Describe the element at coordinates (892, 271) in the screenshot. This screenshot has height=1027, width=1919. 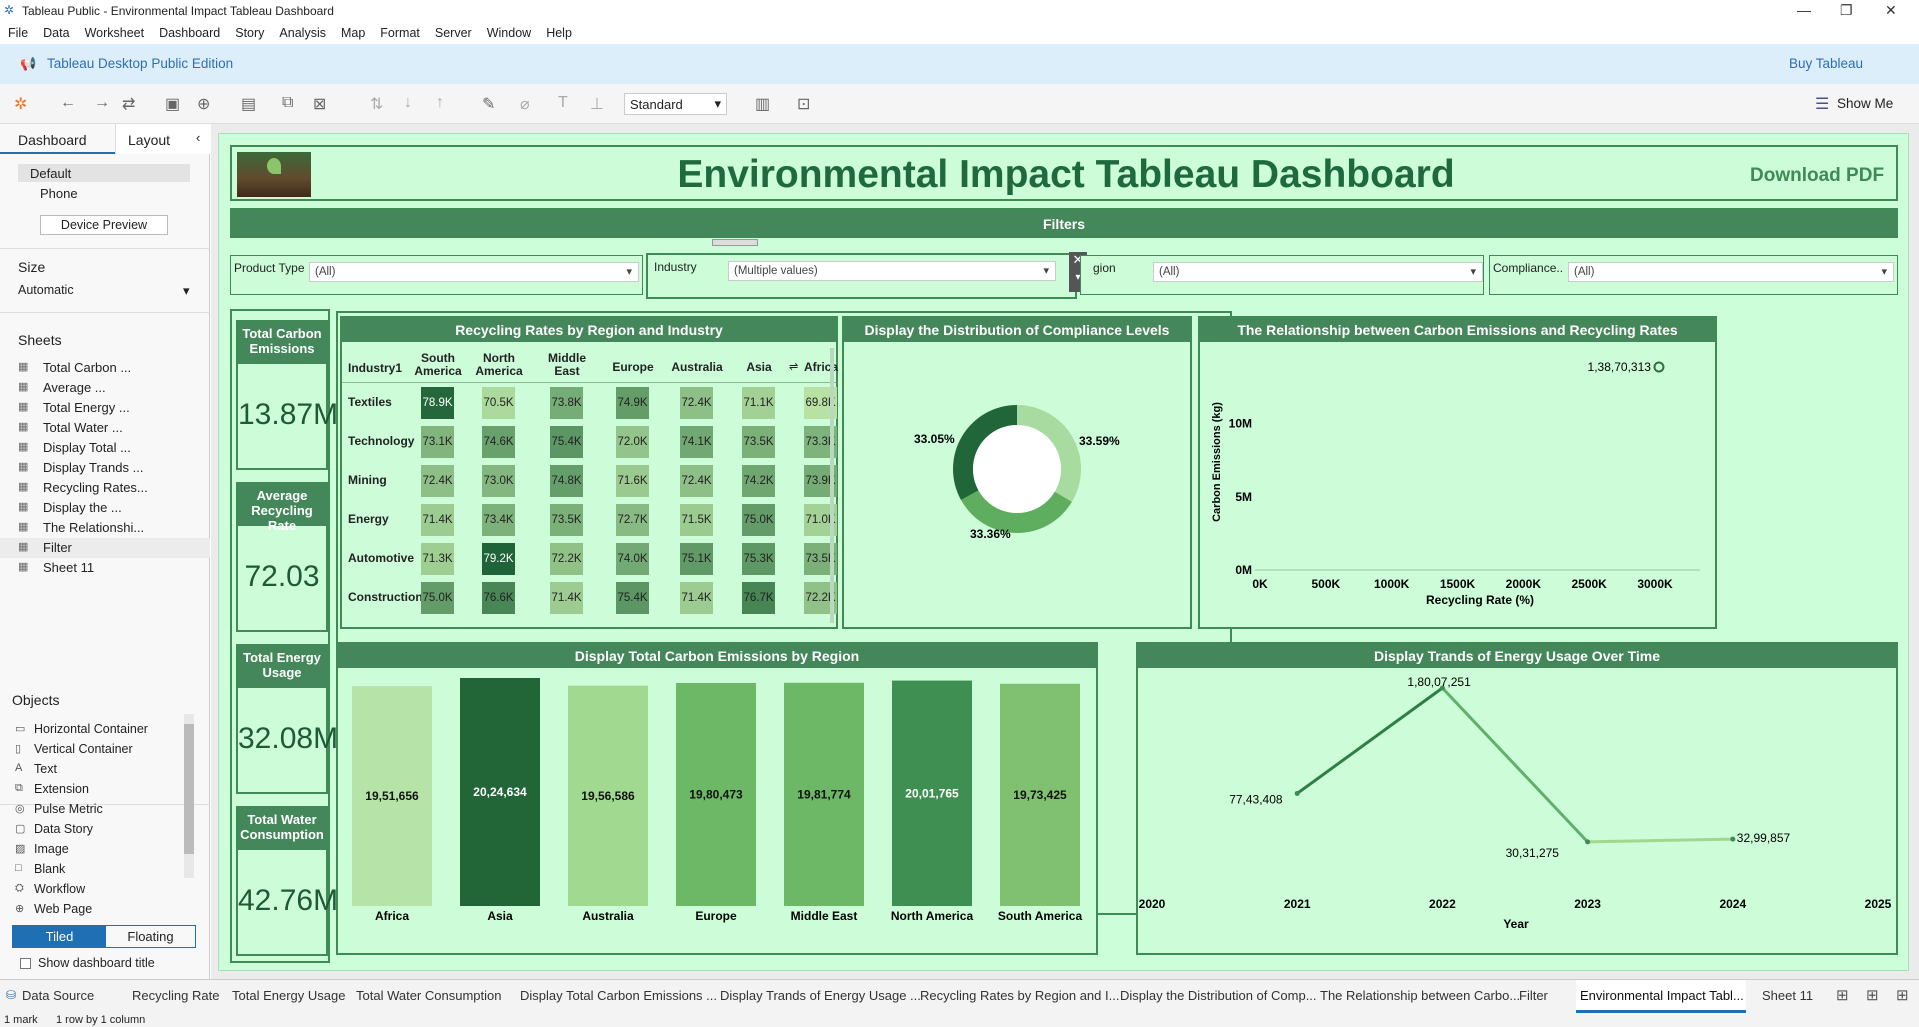
I see `industry-dropdown: (Multiple values)` at that location.